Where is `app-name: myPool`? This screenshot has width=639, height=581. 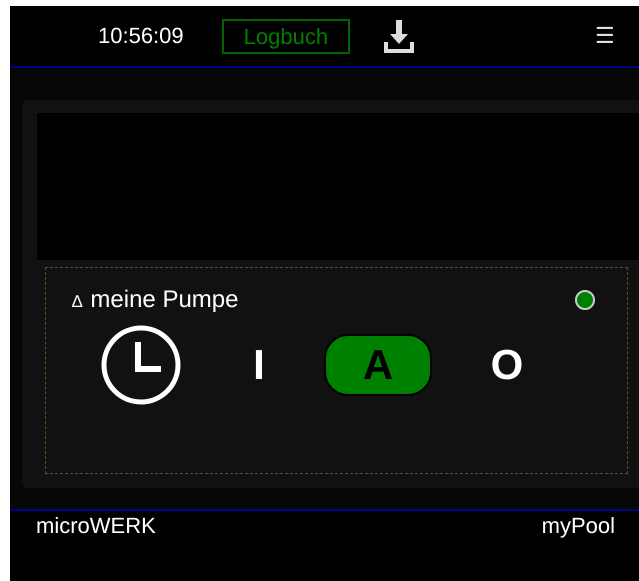 app-name: myPool is located at coordinates (578, 526).